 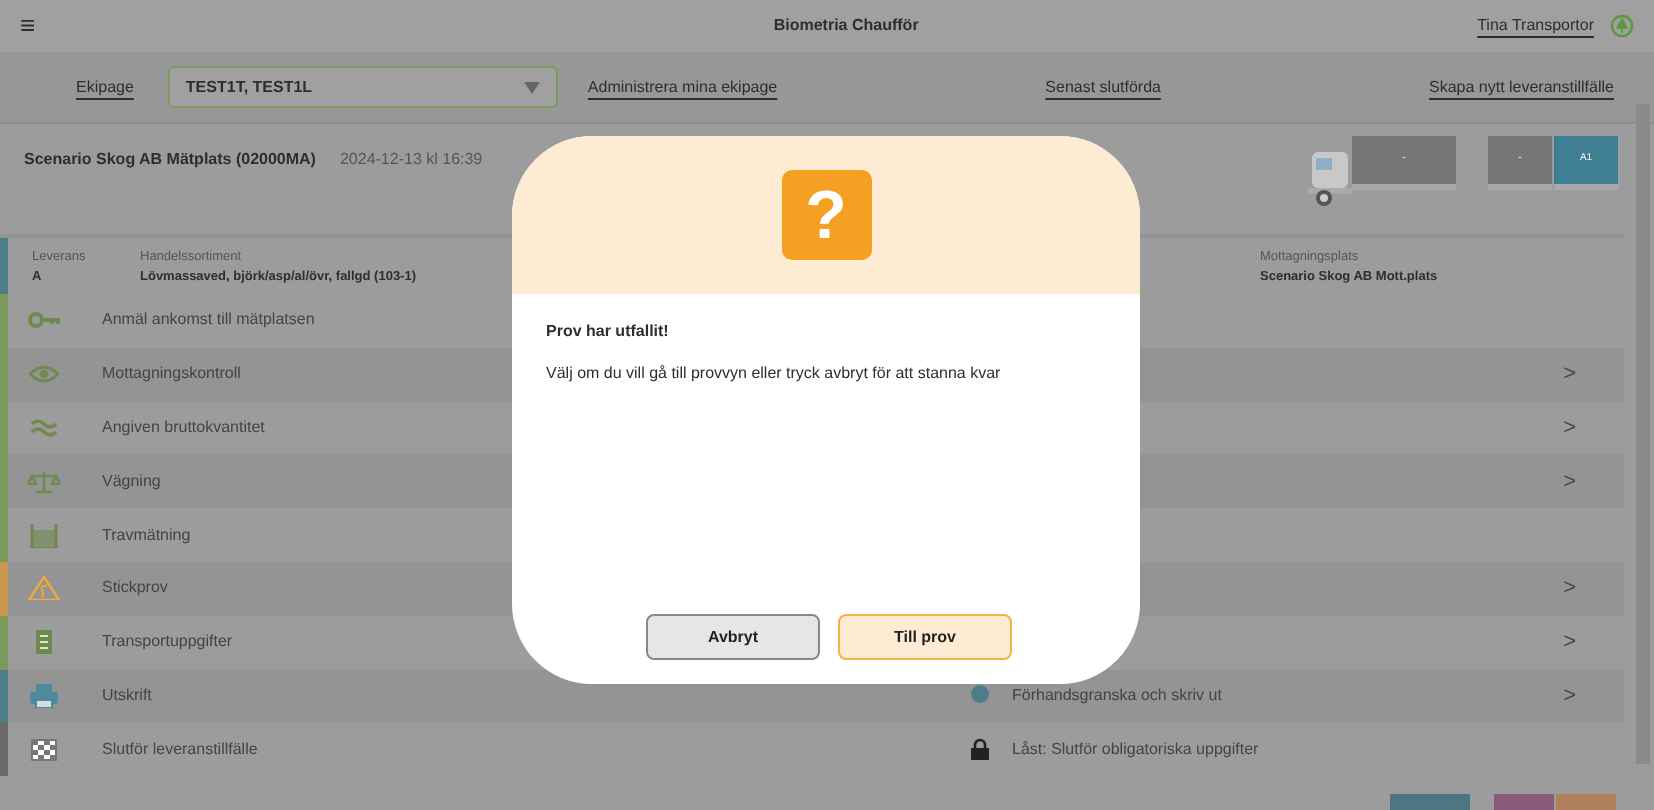 I want to click on user-link: Tina Transportor, so click(x=1535, y=26).